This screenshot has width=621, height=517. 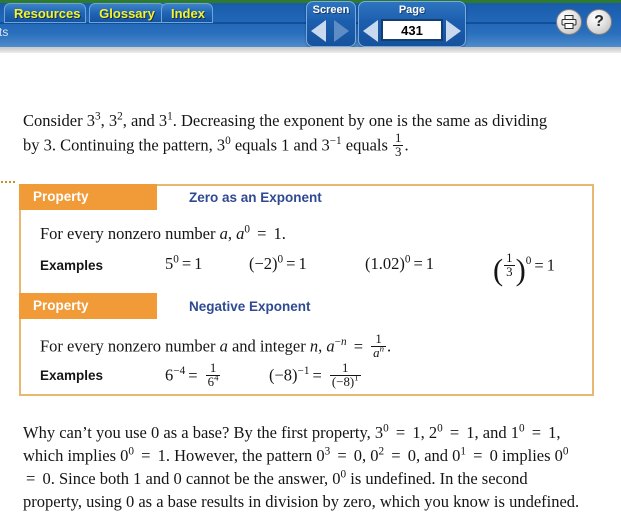 I want to click on property-title-zero-exponent: Zero as an Exponent, so click(x=255, y=197).